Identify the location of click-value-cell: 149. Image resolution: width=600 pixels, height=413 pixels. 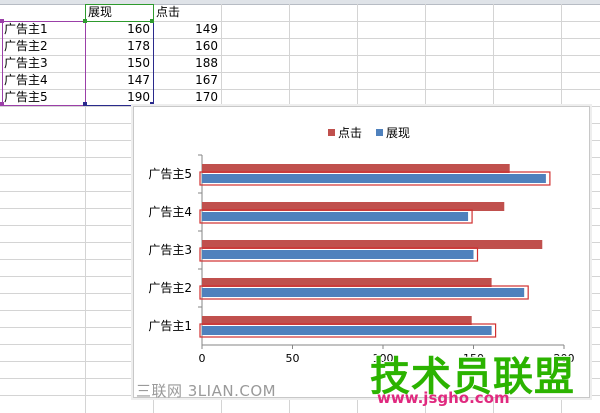
(186, 29).